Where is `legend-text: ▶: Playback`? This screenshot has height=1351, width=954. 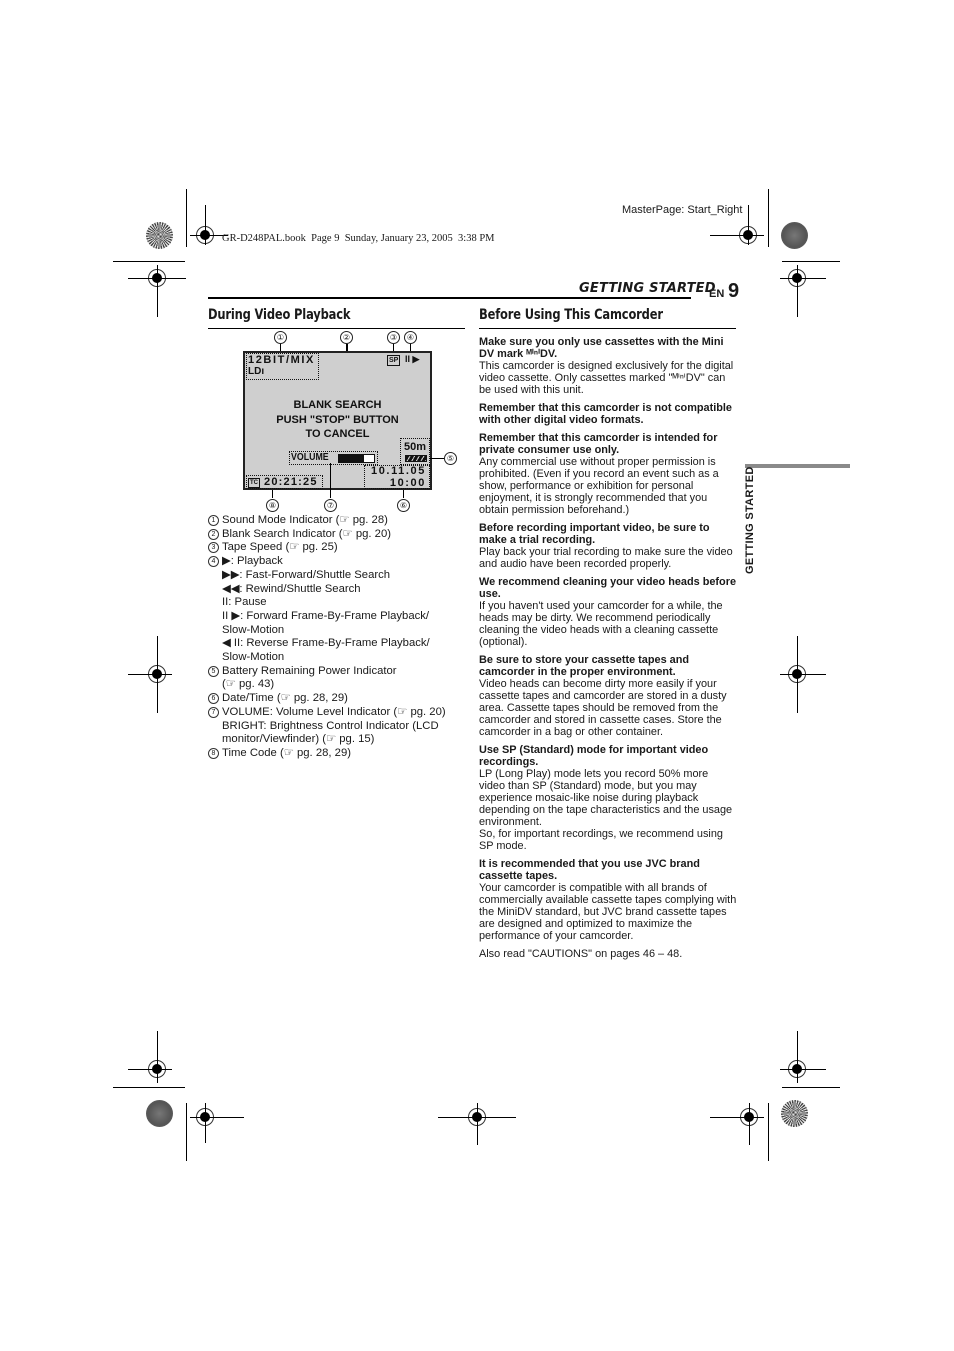
legend-text: ▶: Playback is located at coordinates (252, 561).